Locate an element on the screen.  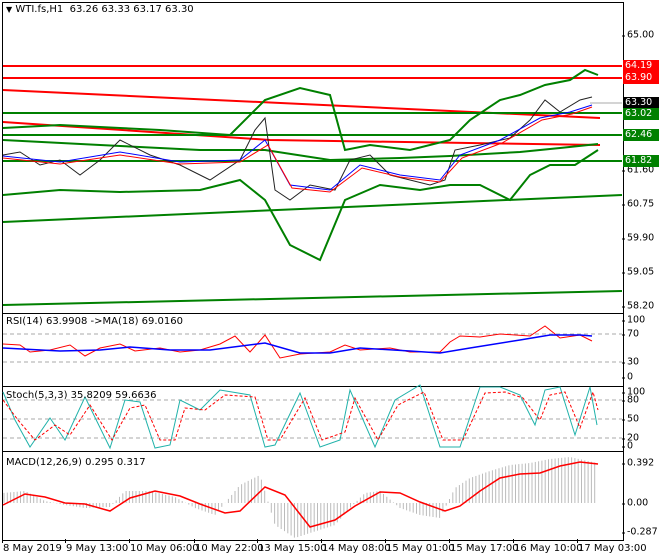
moving-average-red is located at coordinates (297, 149).